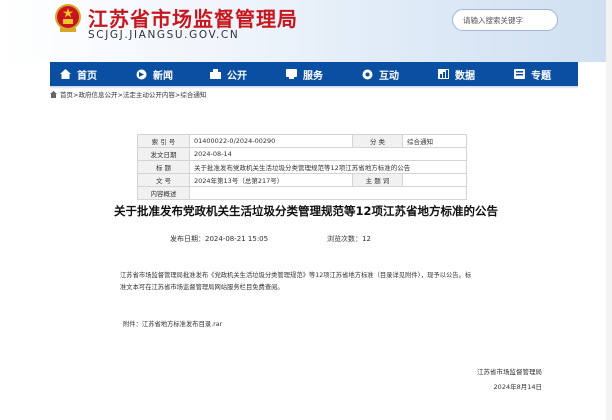 This screenshot has height=420, width=612. I want to click on nav-item-news: 新闻, so click(154, 74).